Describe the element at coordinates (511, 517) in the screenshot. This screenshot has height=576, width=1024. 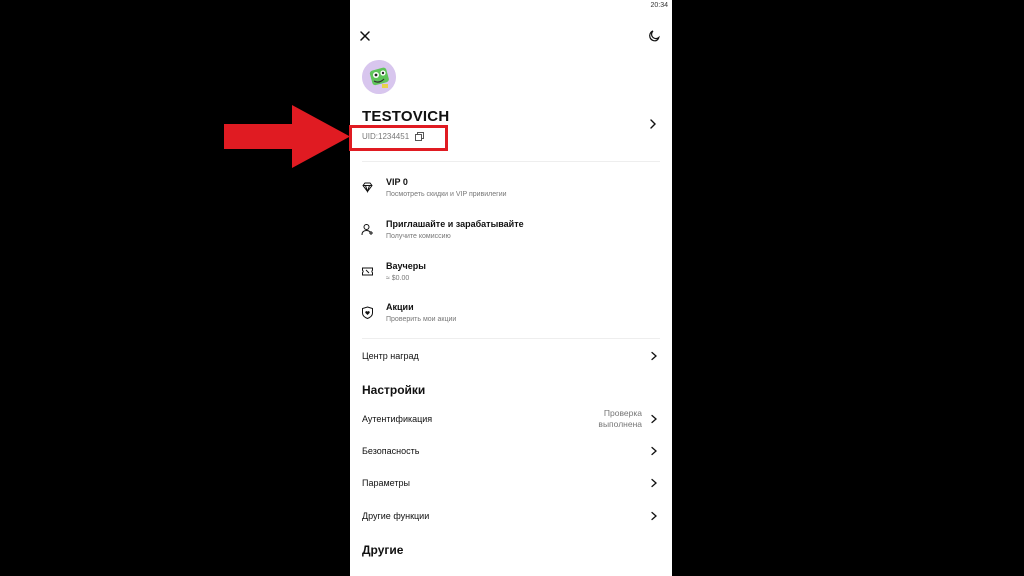
I see `settings-item-other-functions: Другие функции` at that location.